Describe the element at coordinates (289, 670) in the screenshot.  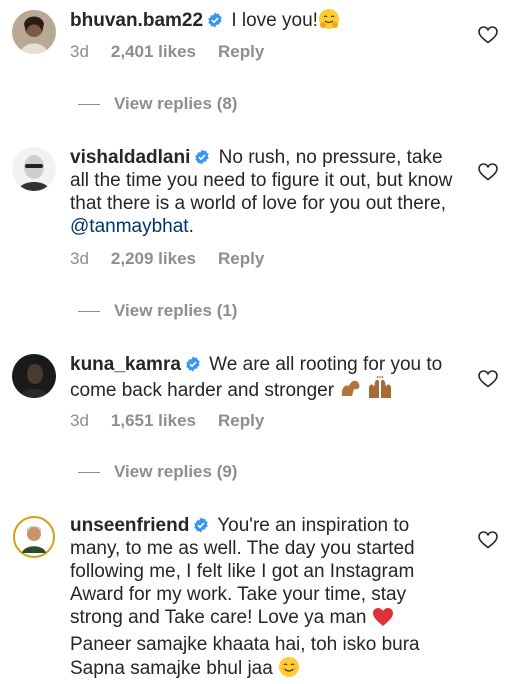
I see `smiling-face-emoji-icon` at that location.